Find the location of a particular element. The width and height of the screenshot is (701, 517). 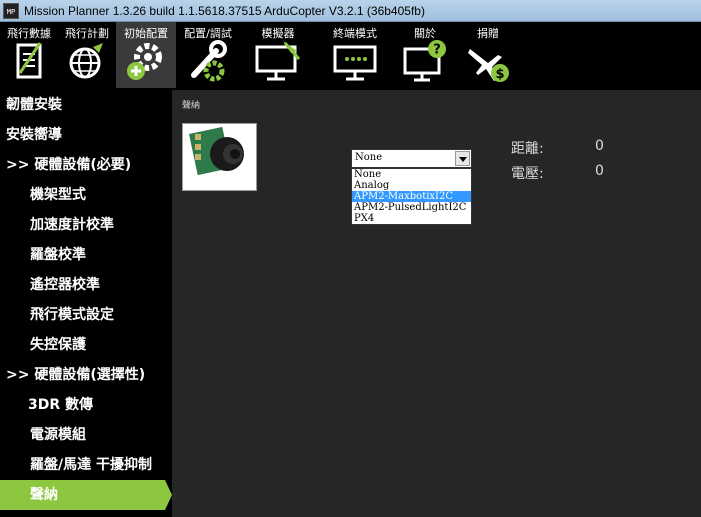

sidebar-item-label: 羅盤/馬達 干擾抑制 is located at coordinates (91, 465).